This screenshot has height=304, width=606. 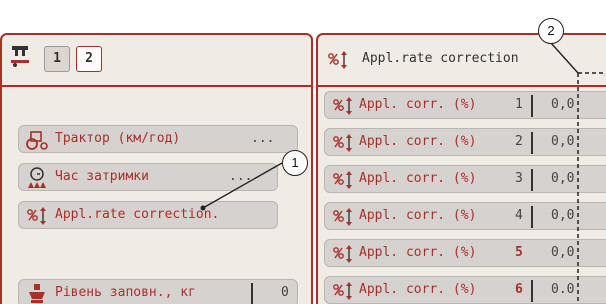 I want to click on callout-2: 2, so click(x=551, y=31).